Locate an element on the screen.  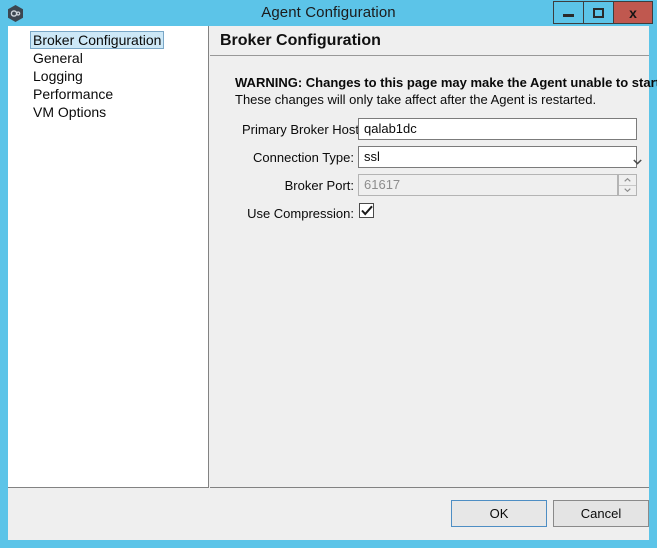
sidebar-item-performance: Performance is located at coordinates (108, 94).